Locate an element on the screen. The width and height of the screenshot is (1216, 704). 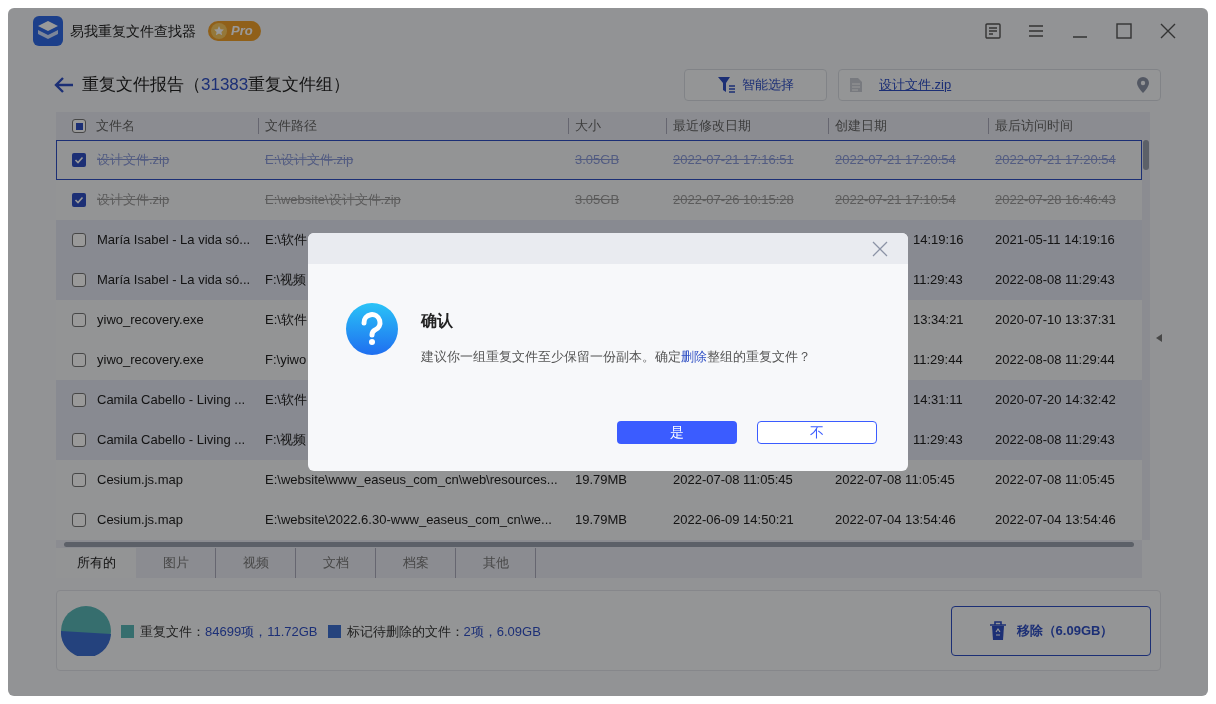
created-date-cell: 2022-07-04 13:54:46 is located at coordinates (895, 520).